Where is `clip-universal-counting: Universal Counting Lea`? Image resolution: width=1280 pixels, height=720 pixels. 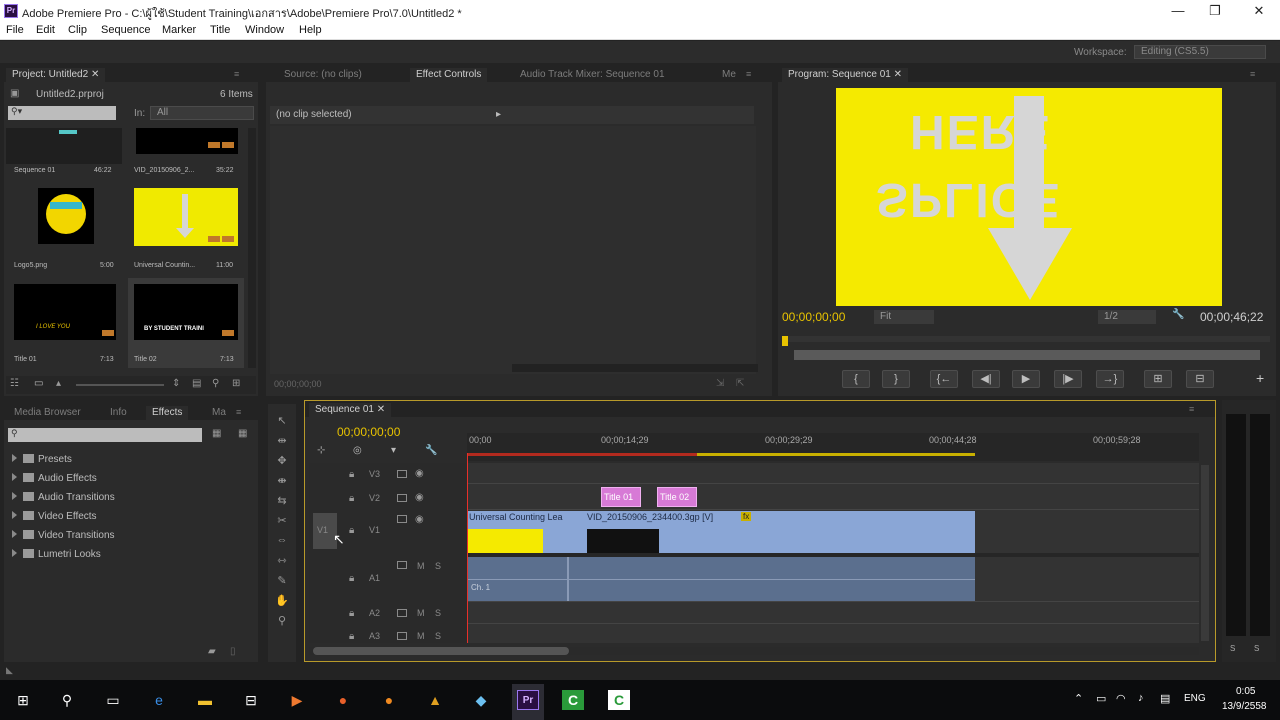
clip-universal-counting: Universal Counting Lea is located at coordinates (526, 532).